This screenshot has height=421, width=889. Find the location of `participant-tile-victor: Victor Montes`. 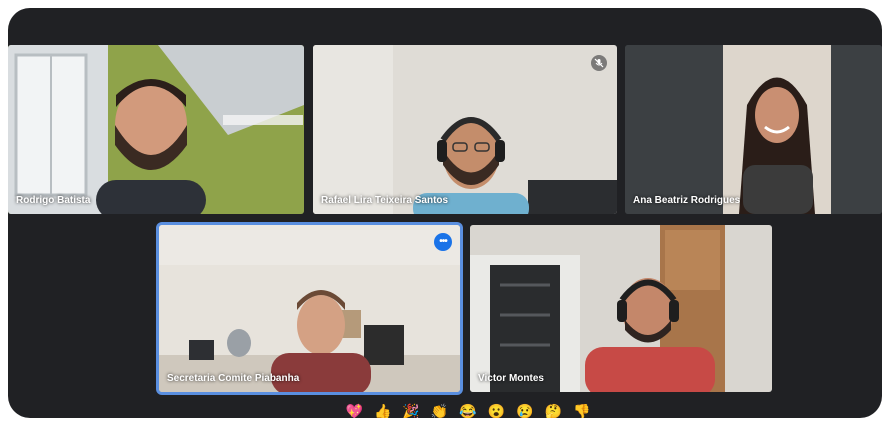

participant-tile-victor: Victor Montes is located at coordinates (621, 308).